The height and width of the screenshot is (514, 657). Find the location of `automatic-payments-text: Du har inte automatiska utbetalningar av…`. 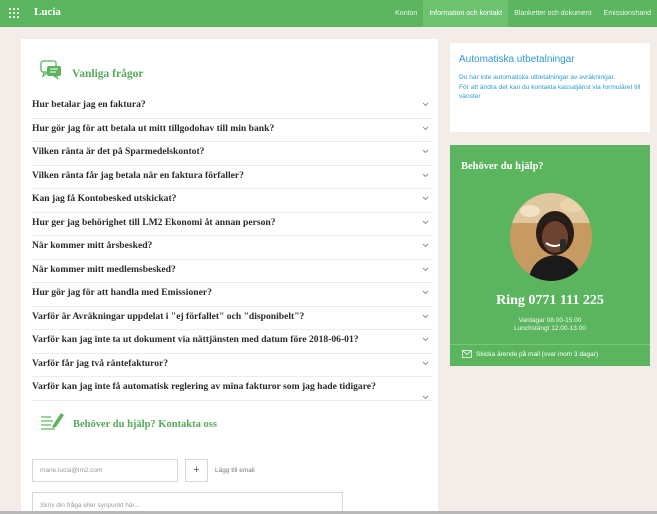

automatic-payments-text: Du har inte automatiska utbetalningar av… is located at coordinates (537, 77).